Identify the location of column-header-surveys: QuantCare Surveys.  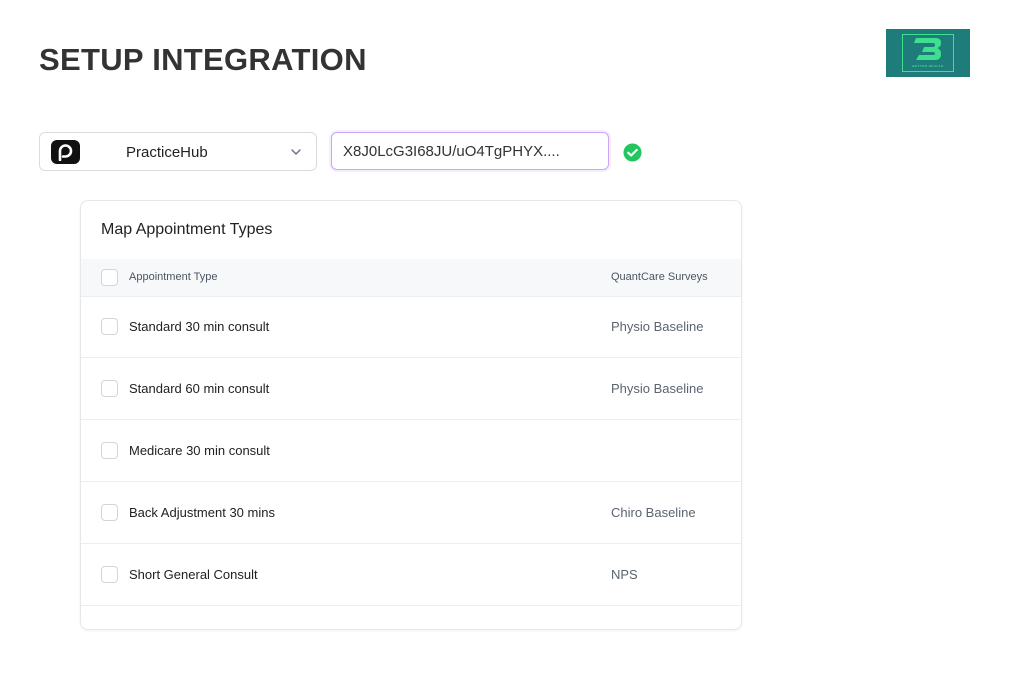
(659, 277).